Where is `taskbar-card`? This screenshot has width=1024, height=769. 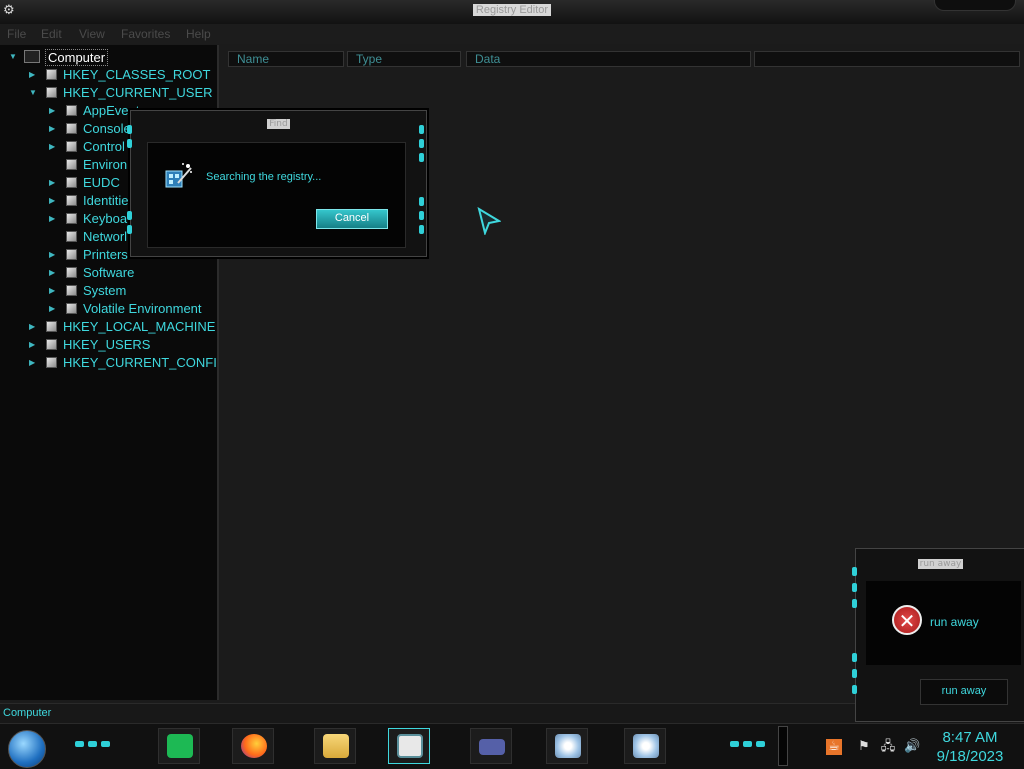 taskbar-card is located at coordinates (491, 746).